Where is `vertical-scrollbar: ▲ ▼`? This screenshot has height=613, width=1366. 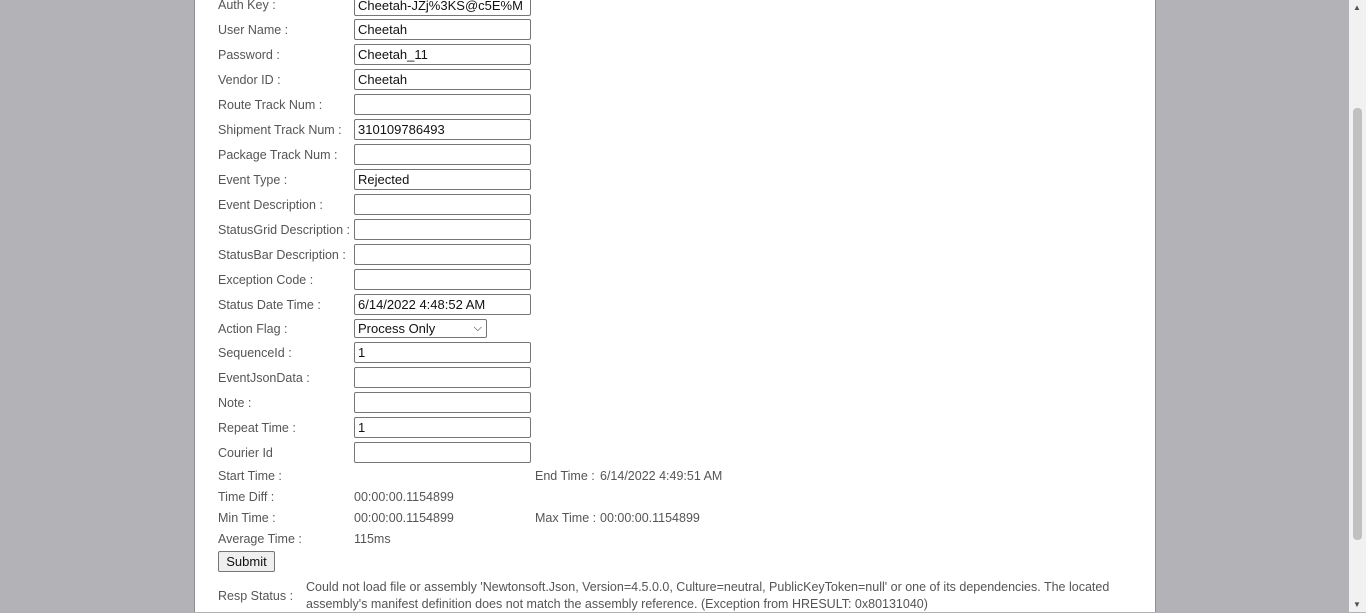
vertical-scrollbar: ▲ ▼ is located at coordinates (1357, 306).